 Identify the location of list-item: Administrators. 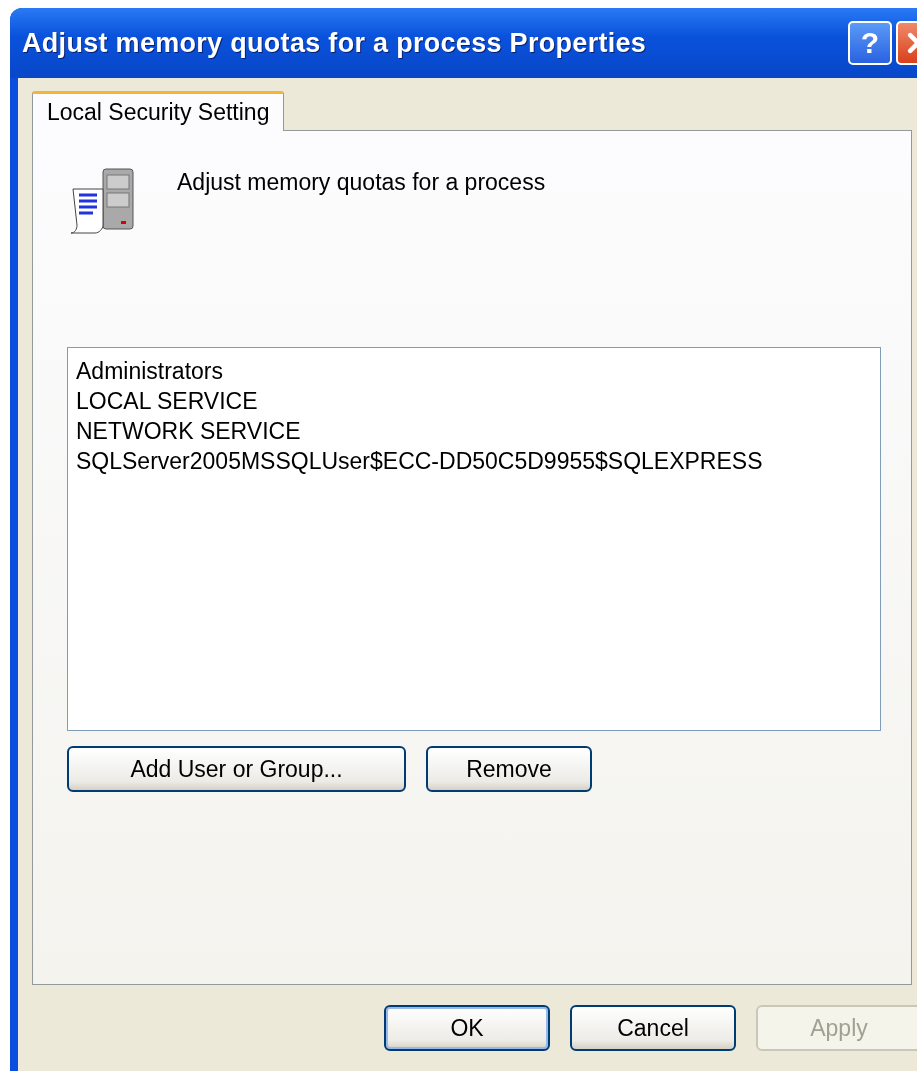
(474, 371).